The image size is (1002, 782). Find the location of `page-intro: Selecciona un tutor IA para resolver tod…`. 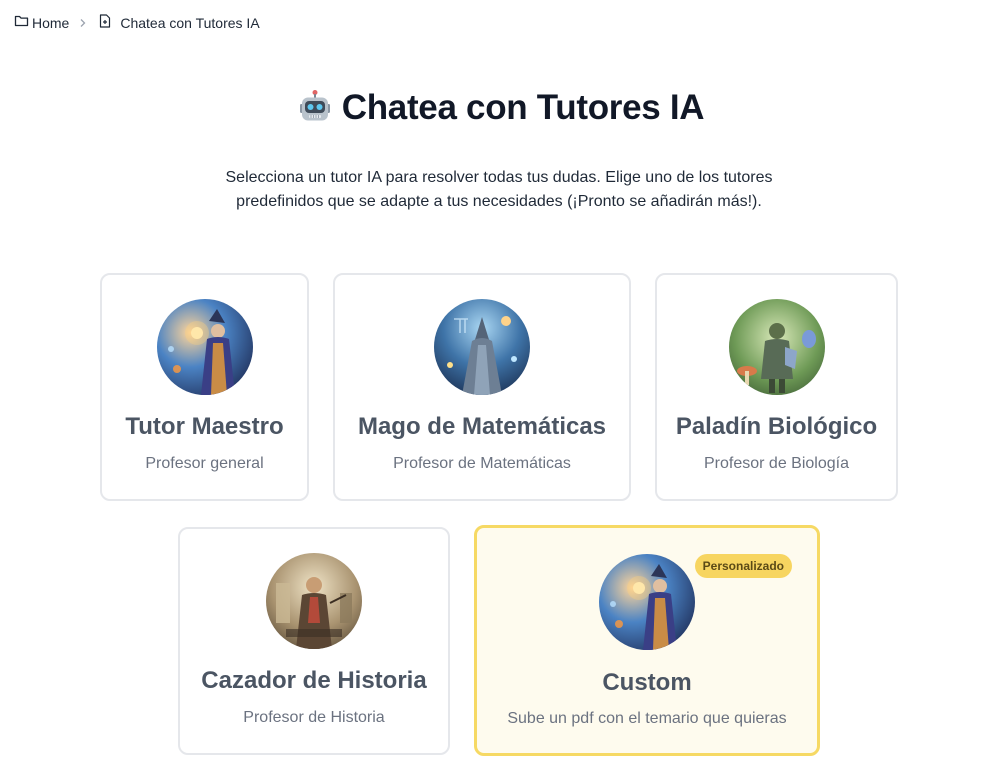

page-intro: Selecciona un tutor IA para resolver tod… is located at coordinates (499, 189).